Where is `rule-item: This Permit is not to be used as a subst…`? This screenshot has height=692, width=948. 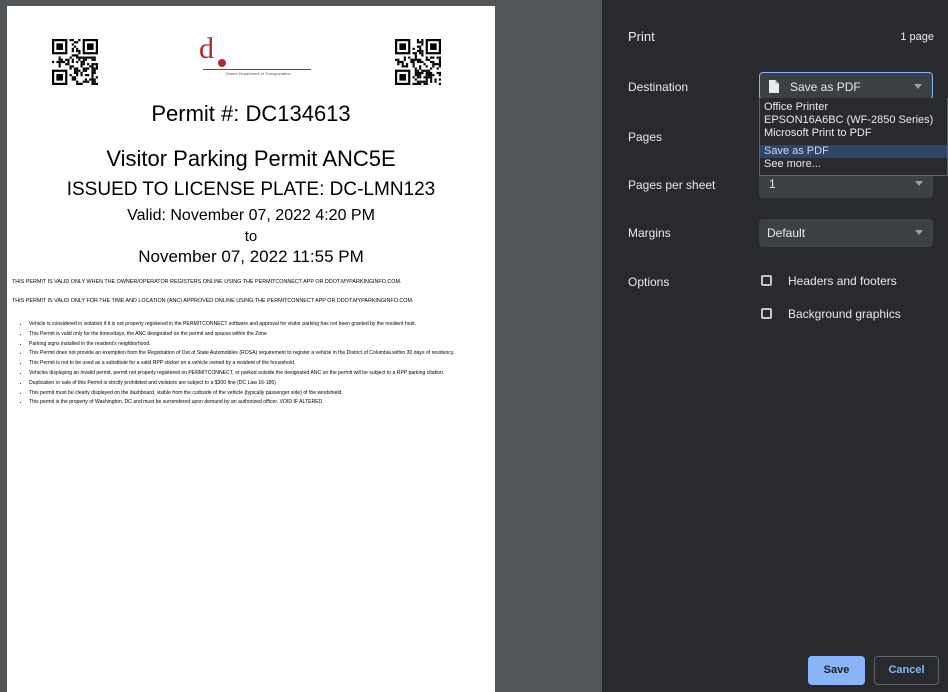 rule-item: This Permit is not to be used as a subst… is located at coordinates (256, 363).